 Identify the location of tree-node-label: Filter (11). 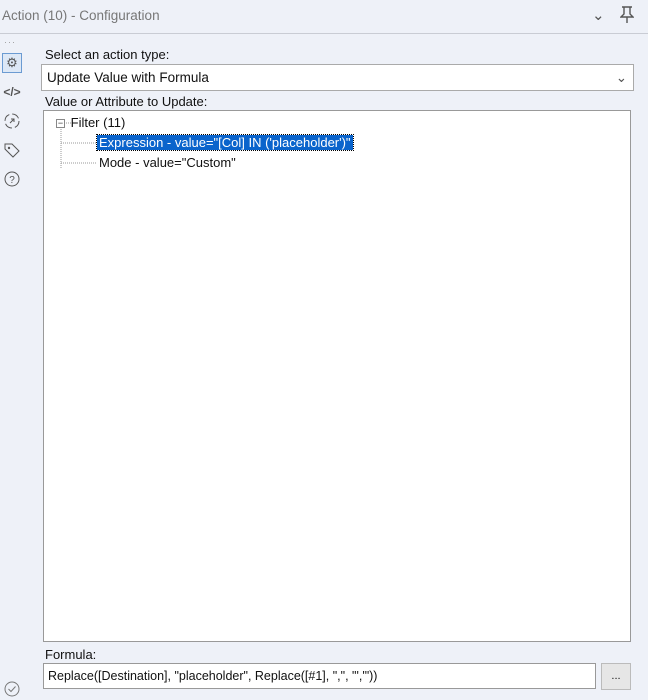
(98, 122).